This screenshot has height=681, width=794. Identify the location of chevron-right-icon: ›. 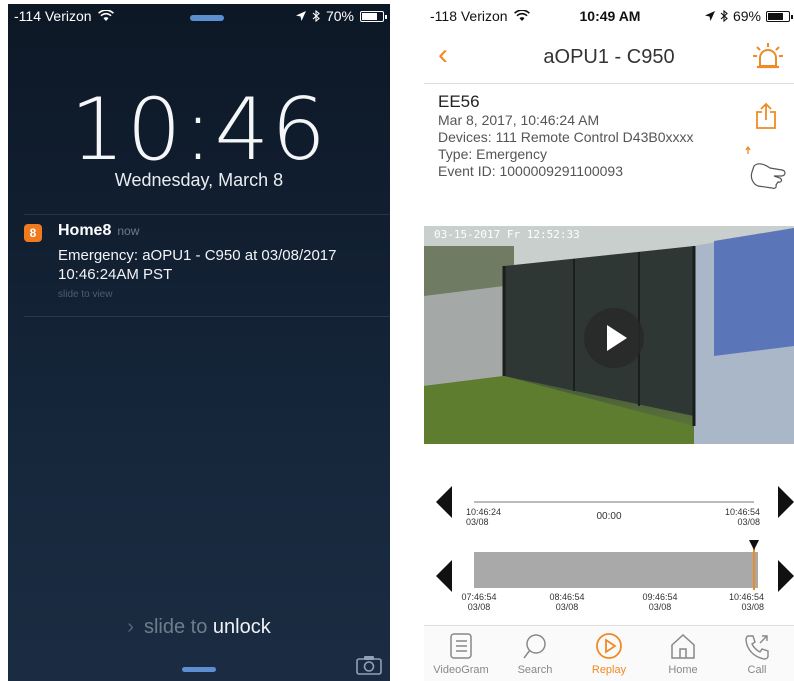
(130, 627).